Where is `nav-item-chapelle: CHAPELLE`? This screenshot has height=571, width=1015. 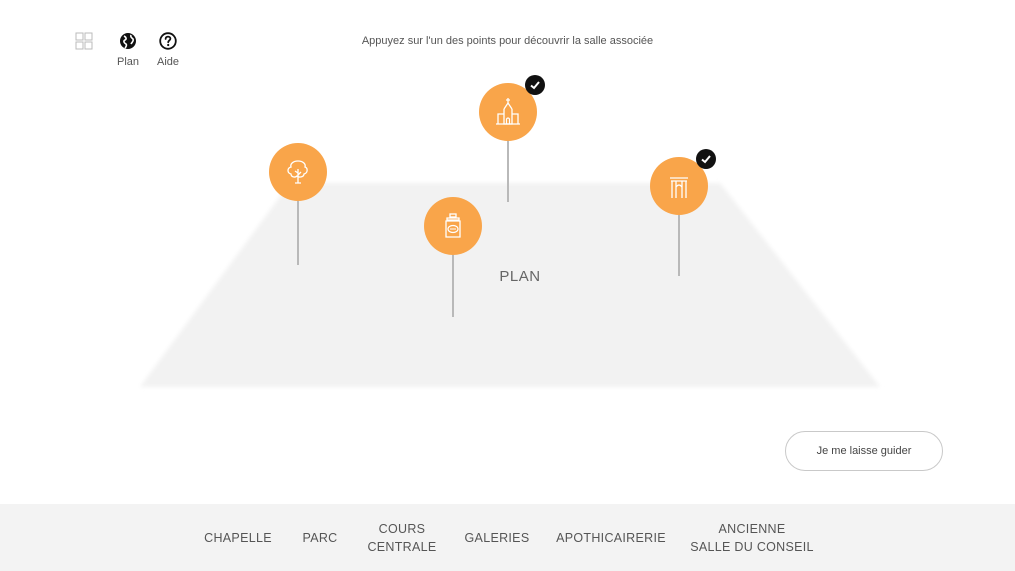 nav-item-chapelle: CHAPELLE is located at coordinates (238, 537).